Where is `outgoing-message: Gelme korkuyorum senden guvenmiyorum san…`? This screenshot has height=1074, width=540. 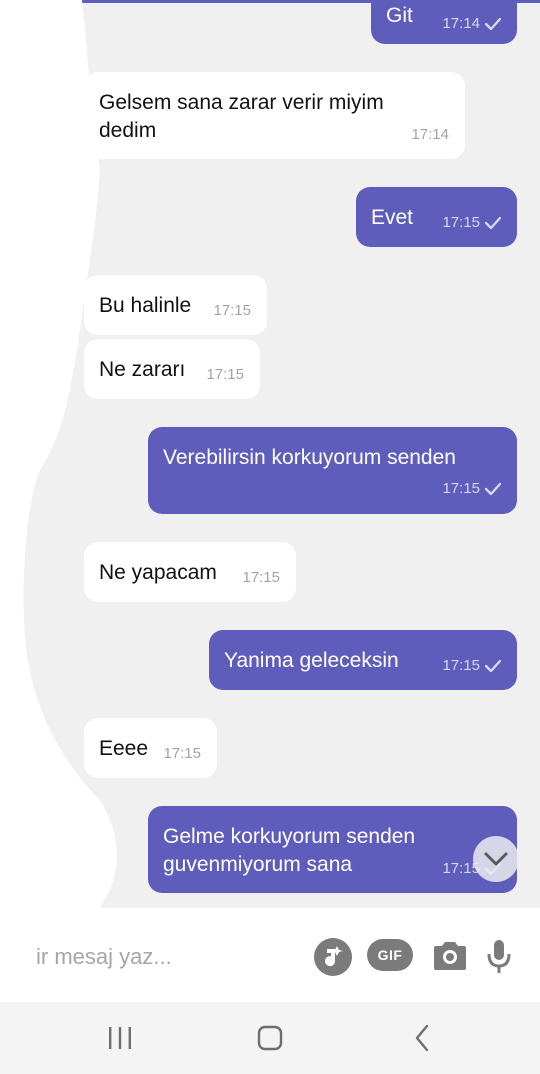 outgoing-message: Gelme korkuyorum senden guvenmiyorum san… is located at coordinates (332, 849).